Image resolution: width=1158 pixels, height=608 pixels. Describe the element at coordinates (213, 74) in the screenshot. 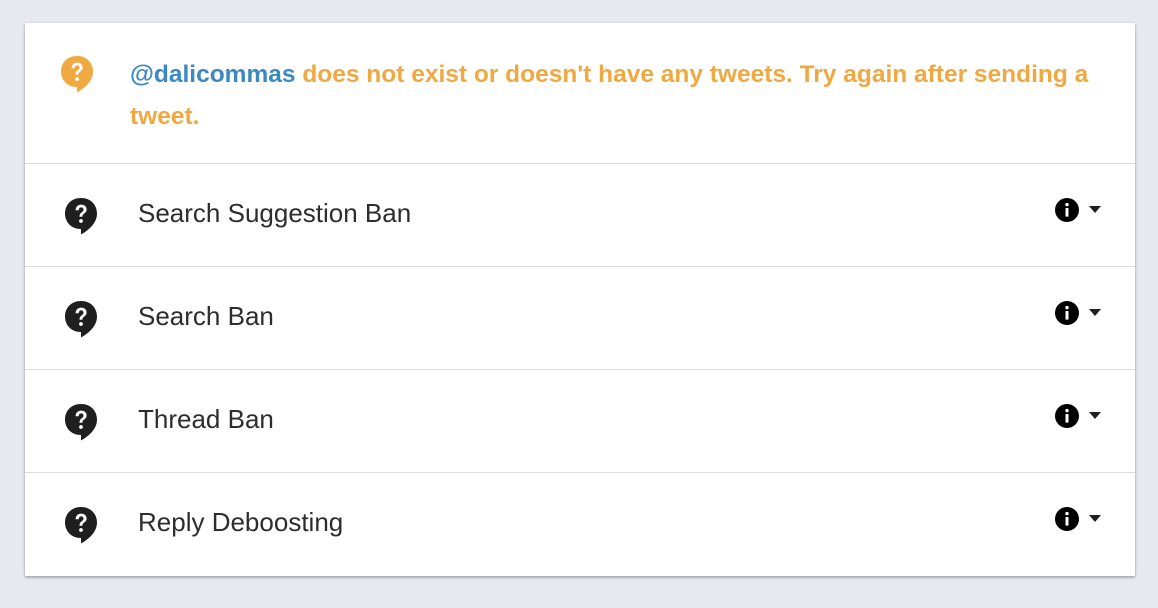

I see `username-link: @dalicommas` at that location.